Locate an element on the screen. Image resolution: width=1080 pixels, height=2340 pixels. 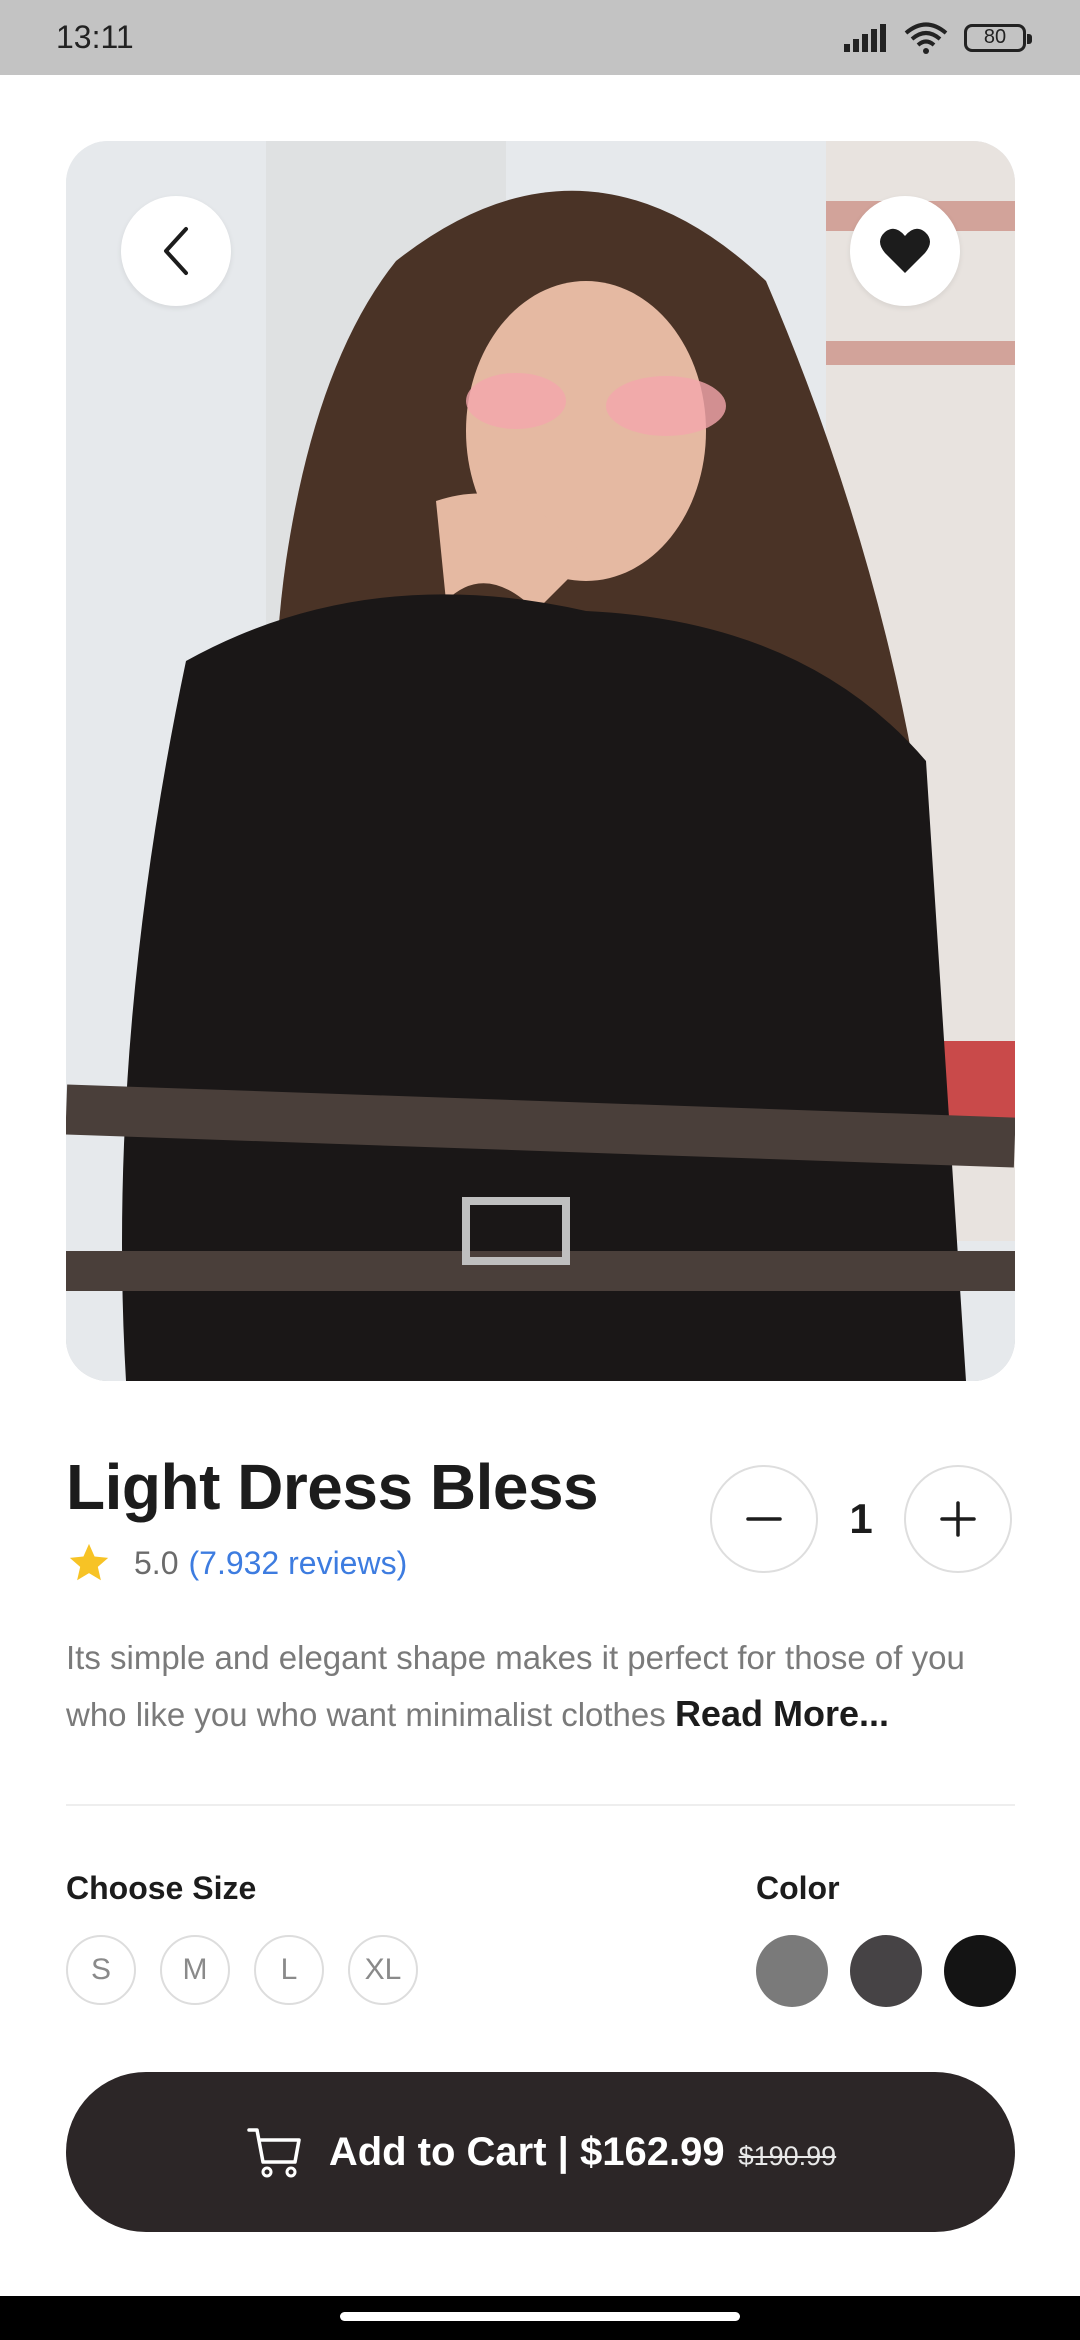
chevron-left-icon is located at coordinates (176, 251).